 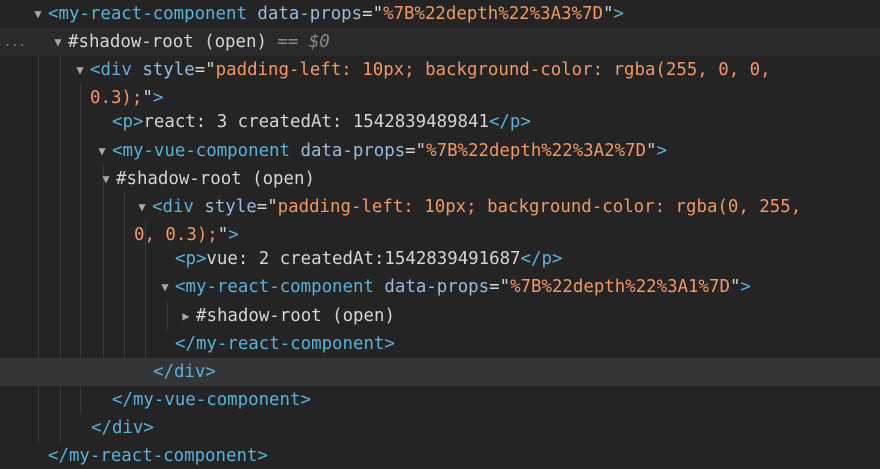 What do you see at coordinates (287, 42) in the screenshot?
I see `selection-equals: ==` at bounding box center [287, 42].